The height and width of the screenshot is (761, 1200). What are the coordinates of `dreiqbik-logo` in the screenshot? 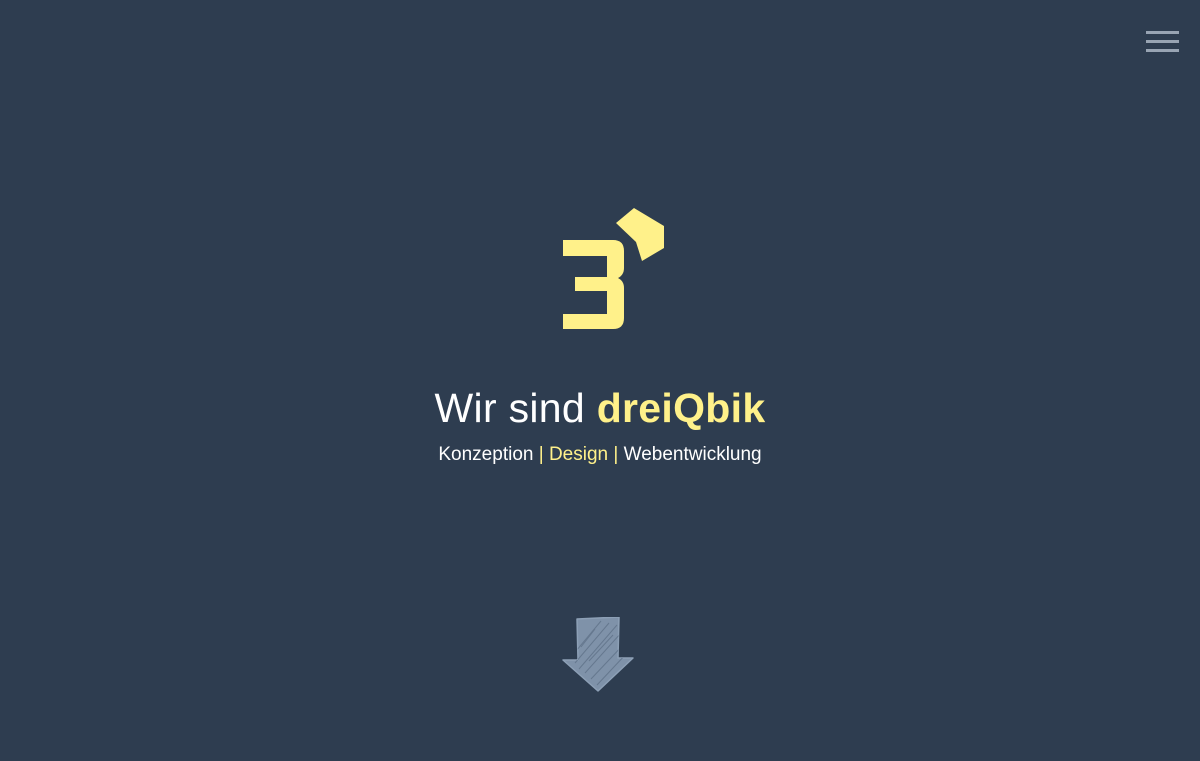 It's located at (613, 270).